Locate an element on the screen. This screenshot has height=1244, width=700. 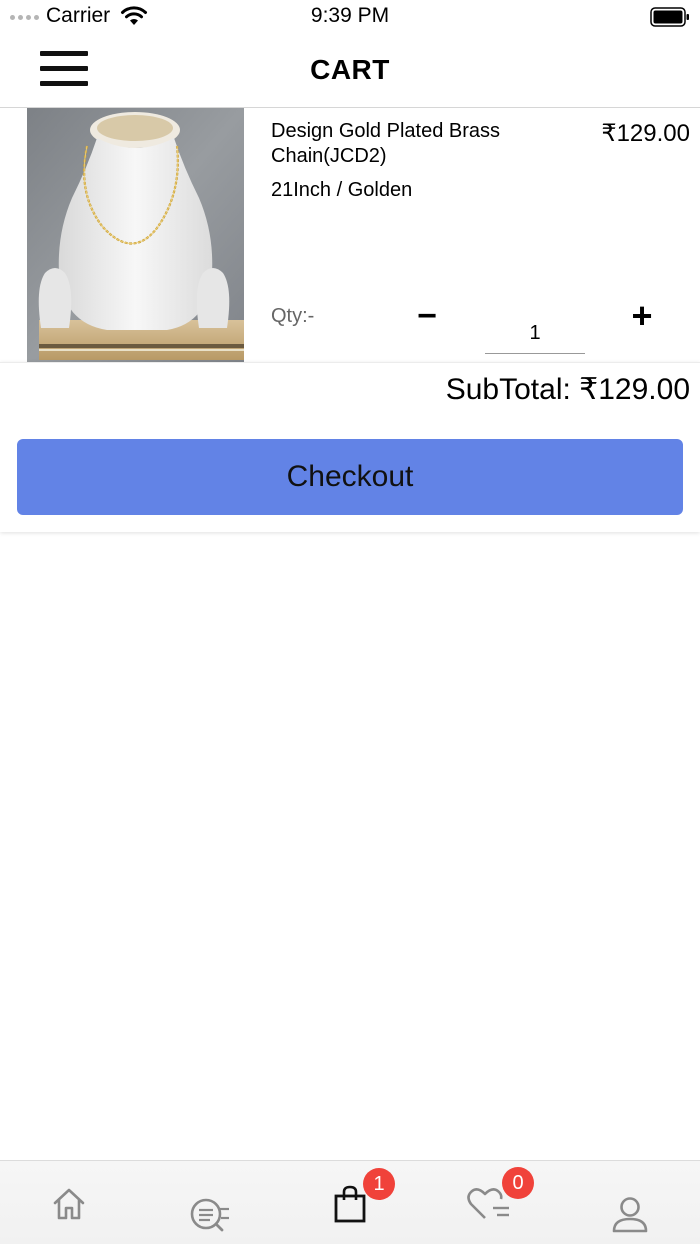
cart-badge: 1 is located at coordinates (379, 1184).